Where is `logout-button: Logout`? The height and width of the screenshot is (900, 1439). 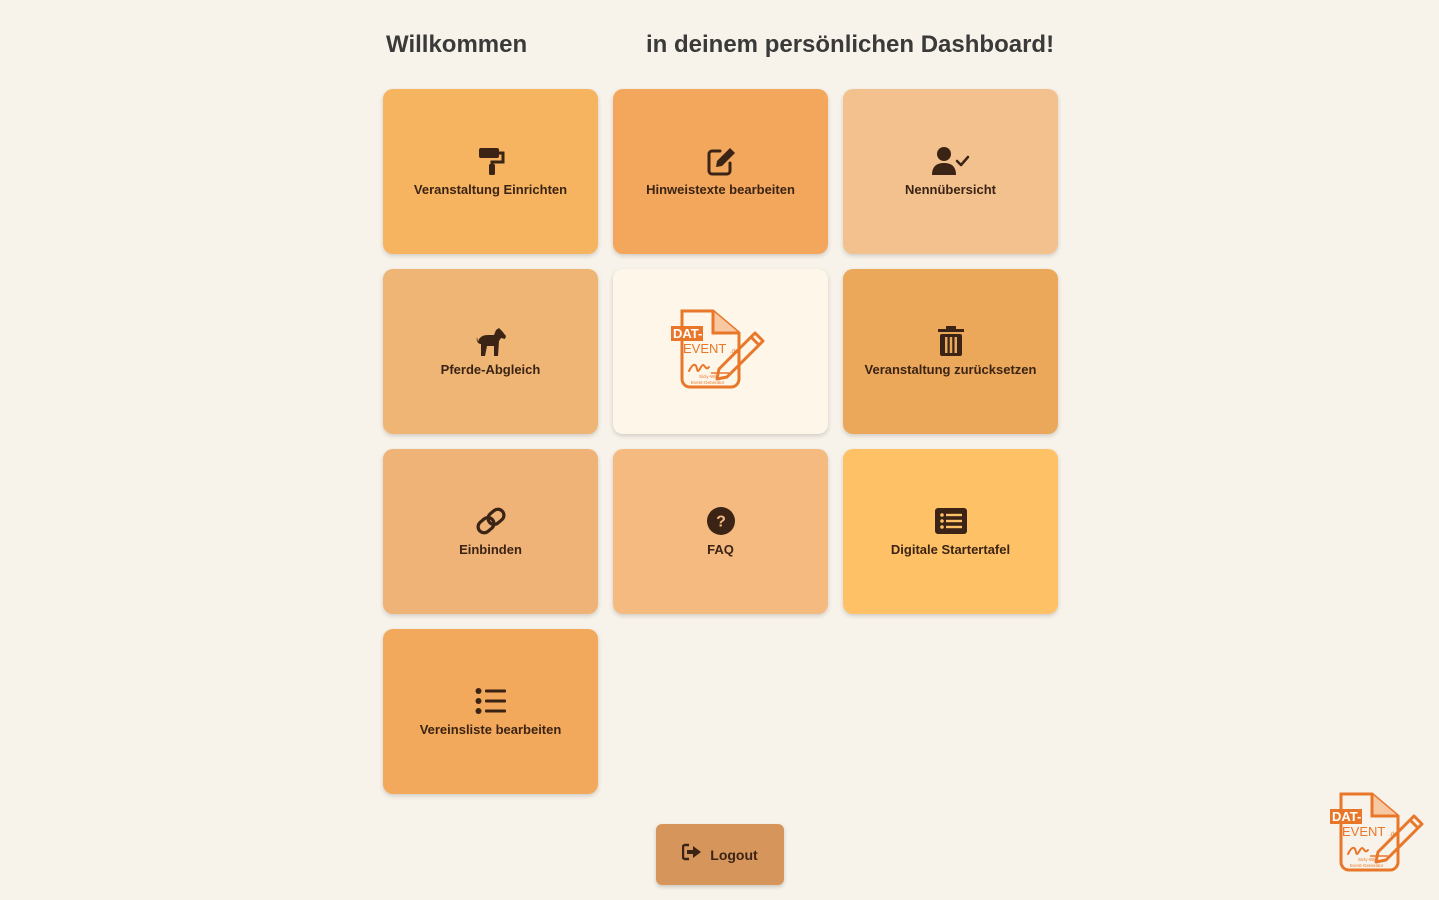 logout-button: Logout is located at coordinates (720, 854).